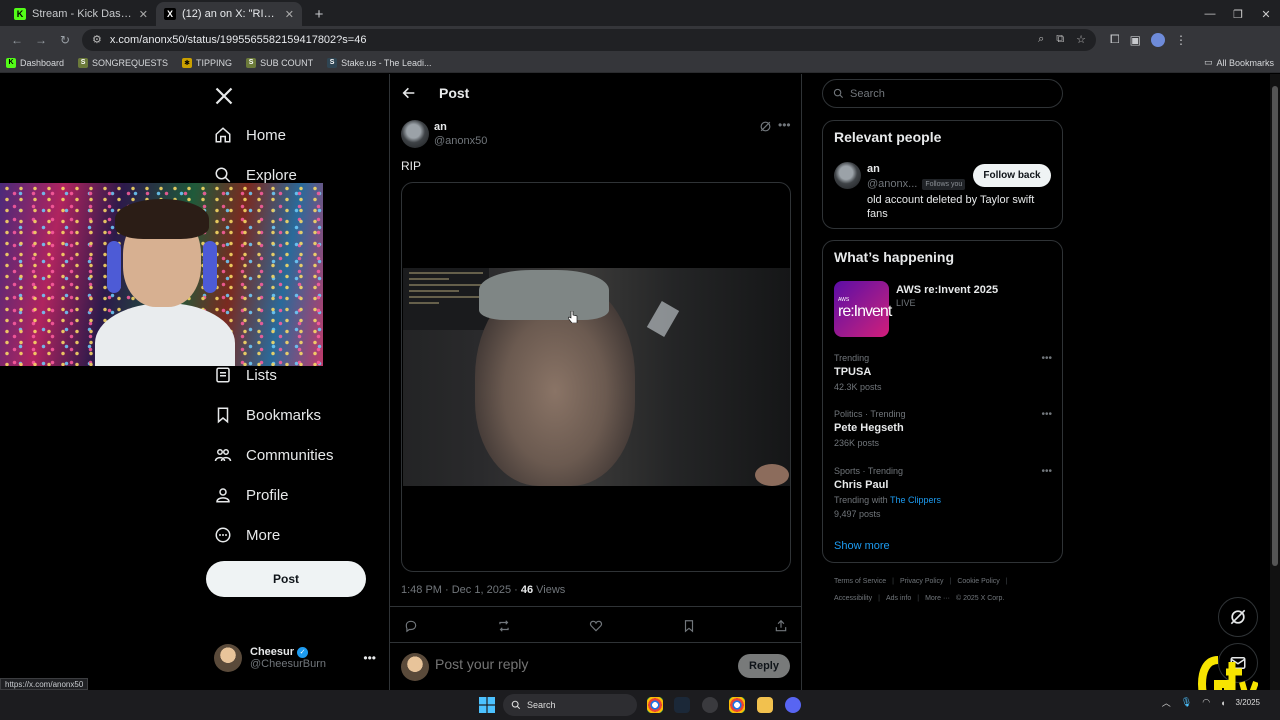 The image size is (1280, 720). What do you see at coordinates (487, 705) in the screenshot?
I see `windows-start-icon` at bounding box center [487, 705].